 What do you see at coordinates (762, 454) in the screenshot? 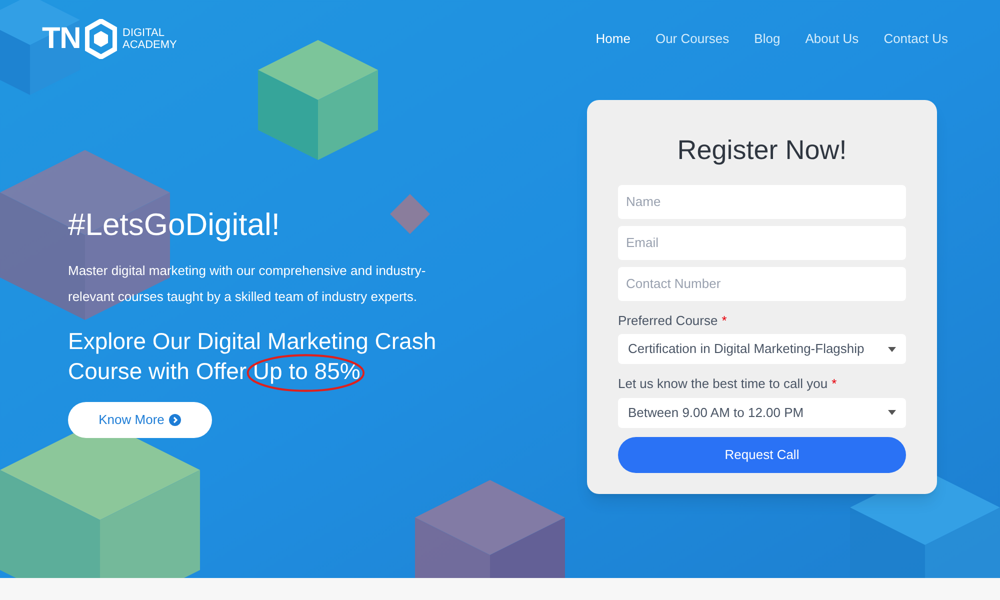
I see `request-call-button: Request Call` at bounding box center [762, 454].